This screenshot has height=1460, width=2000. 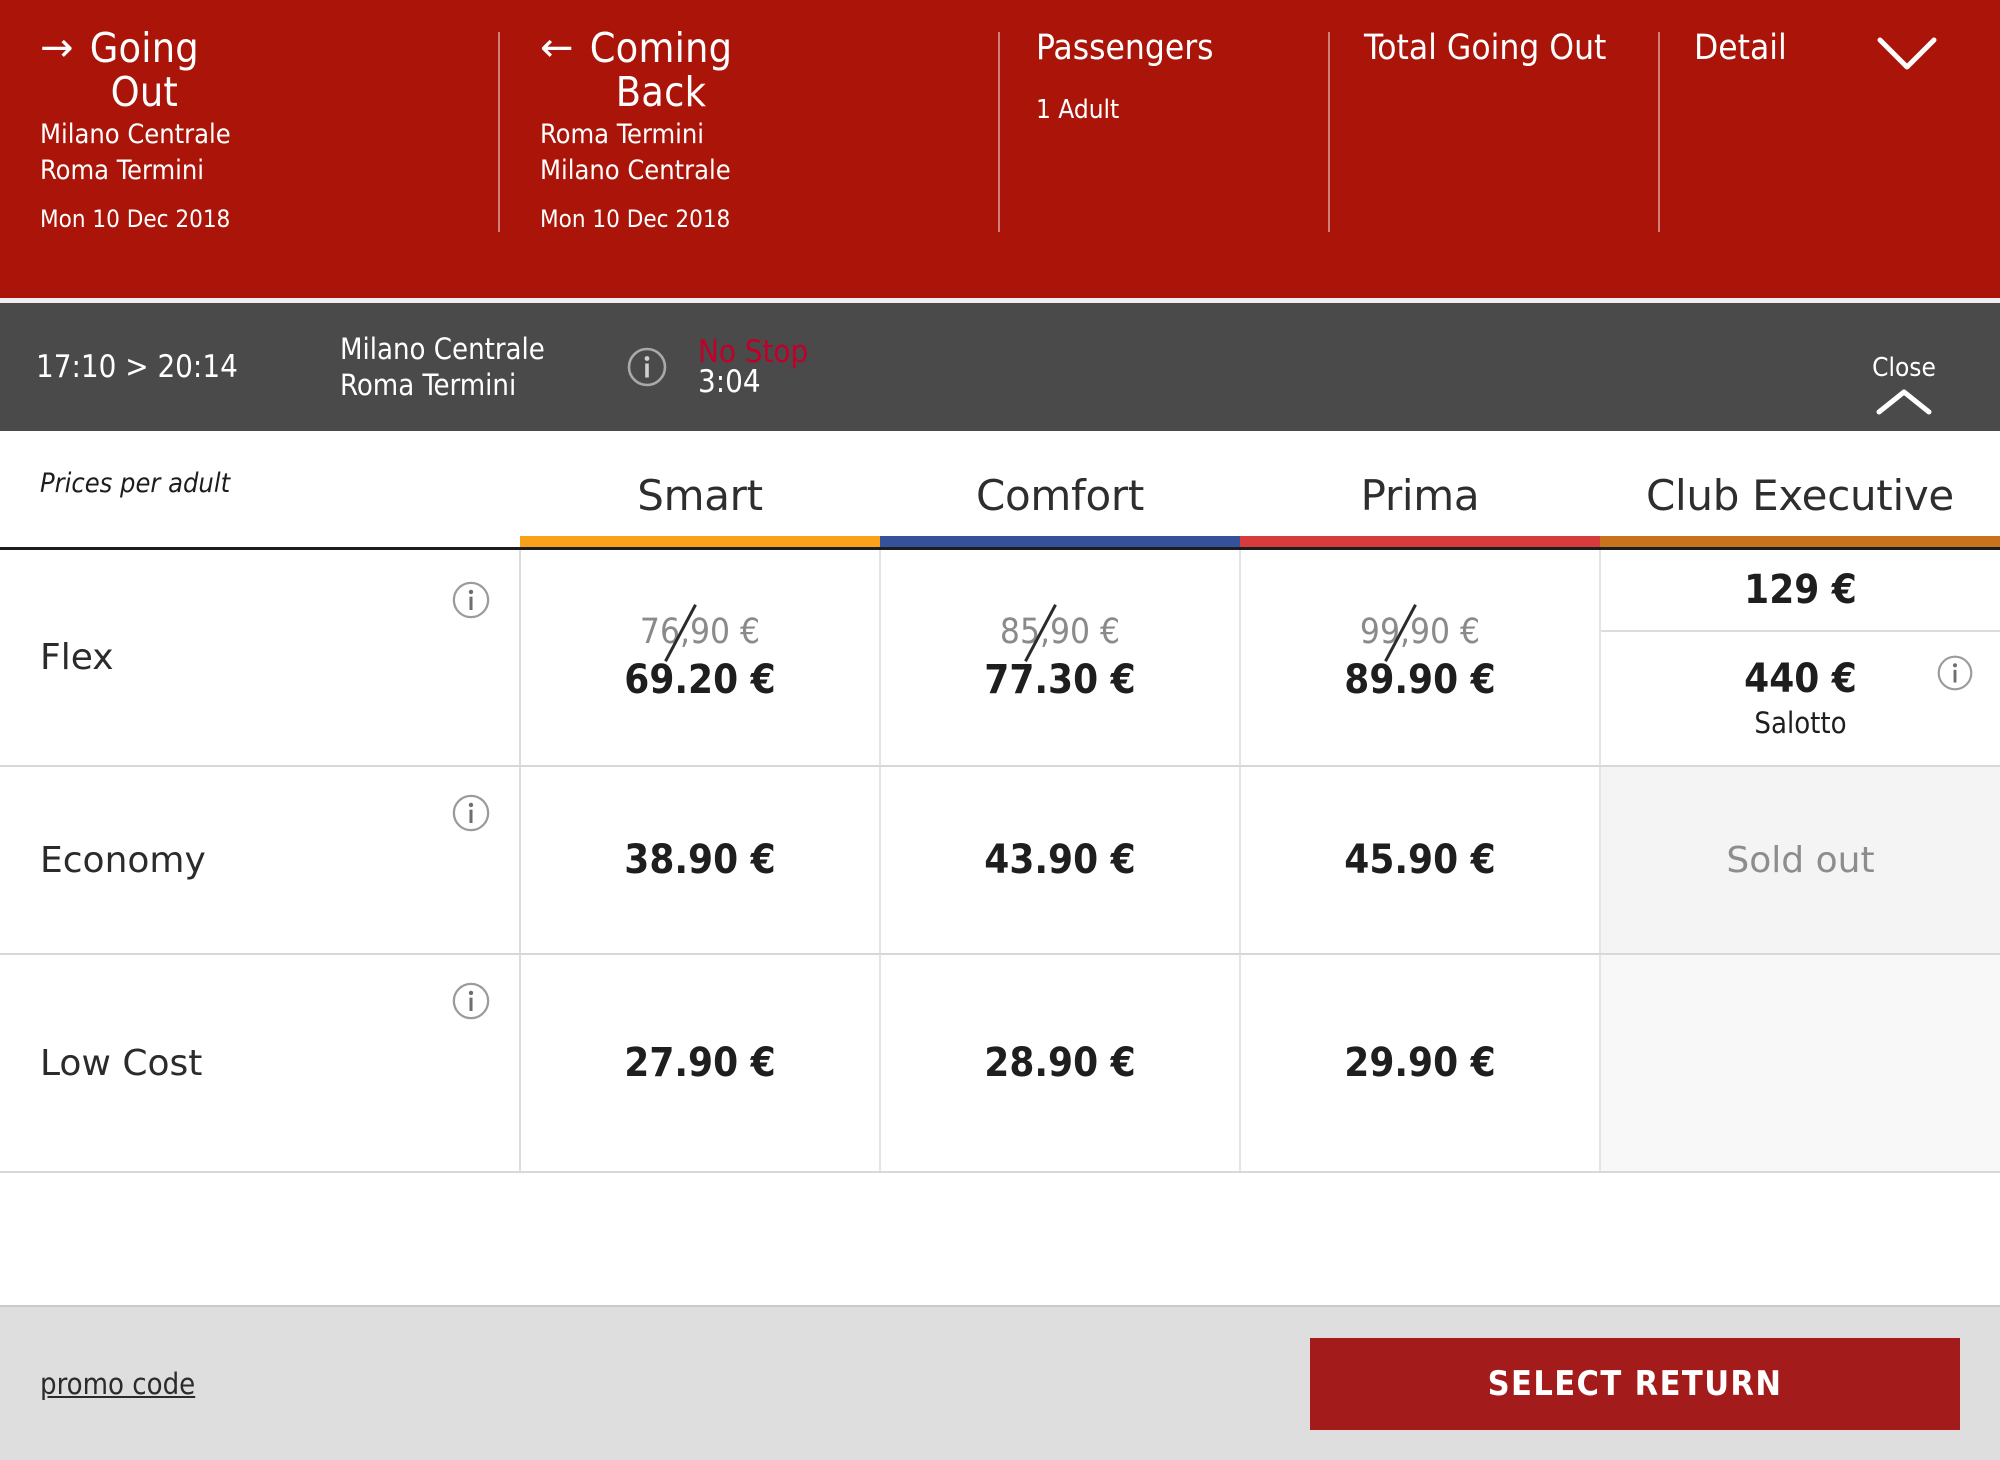 I want to click on expand-header-button, so click(x=1907, y=54).